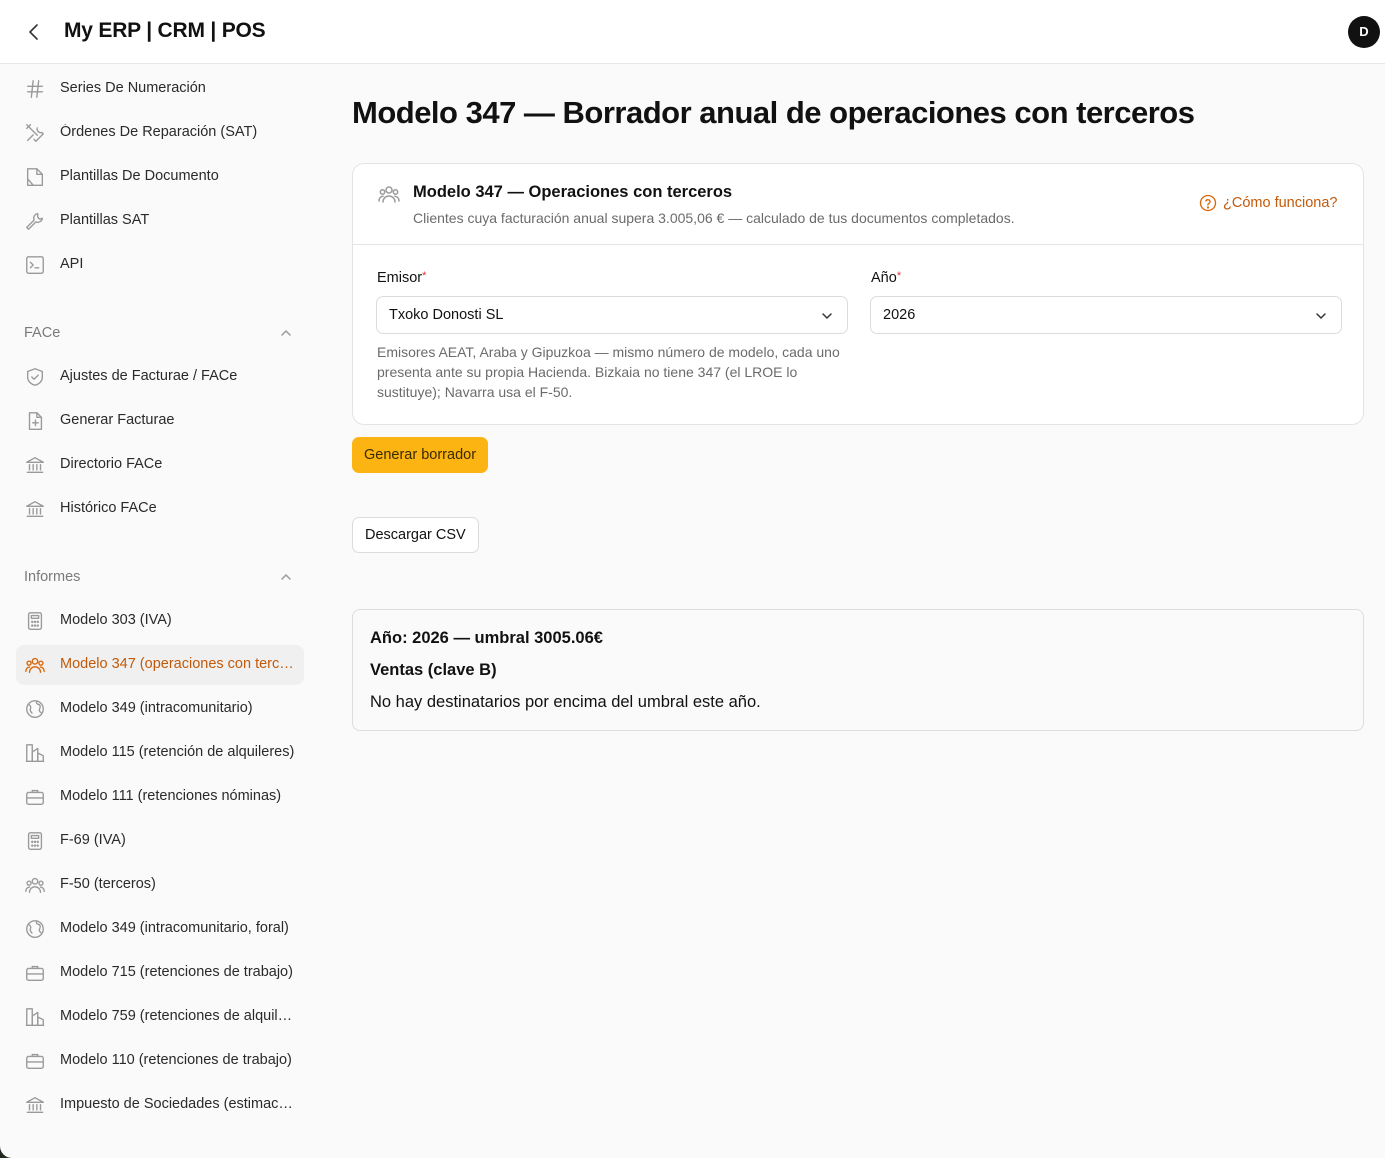 The height and width of the screenshot is (1158, 1385). I want to click on file-plus-icon, so click(35, 421).